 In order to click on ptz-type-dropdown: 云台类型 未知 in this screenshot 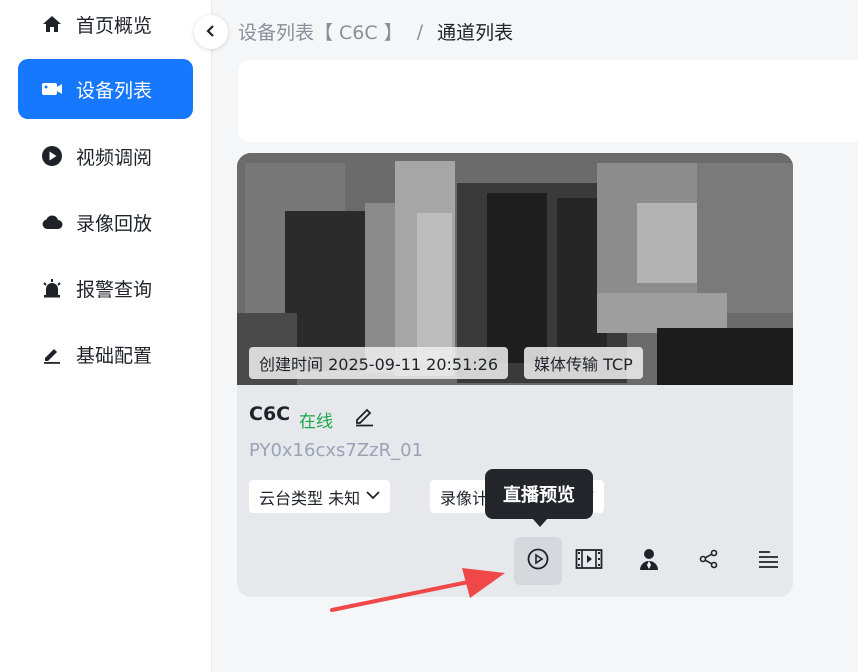, I will do `click(320, 496)`.